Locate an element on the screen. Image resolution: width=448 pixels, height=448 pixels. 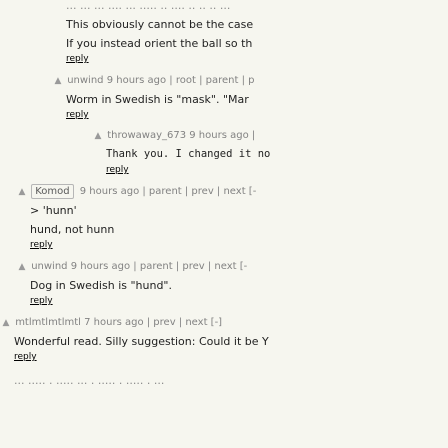
comment-meta: 9 hours ago | is located at coordinates (222, 135).